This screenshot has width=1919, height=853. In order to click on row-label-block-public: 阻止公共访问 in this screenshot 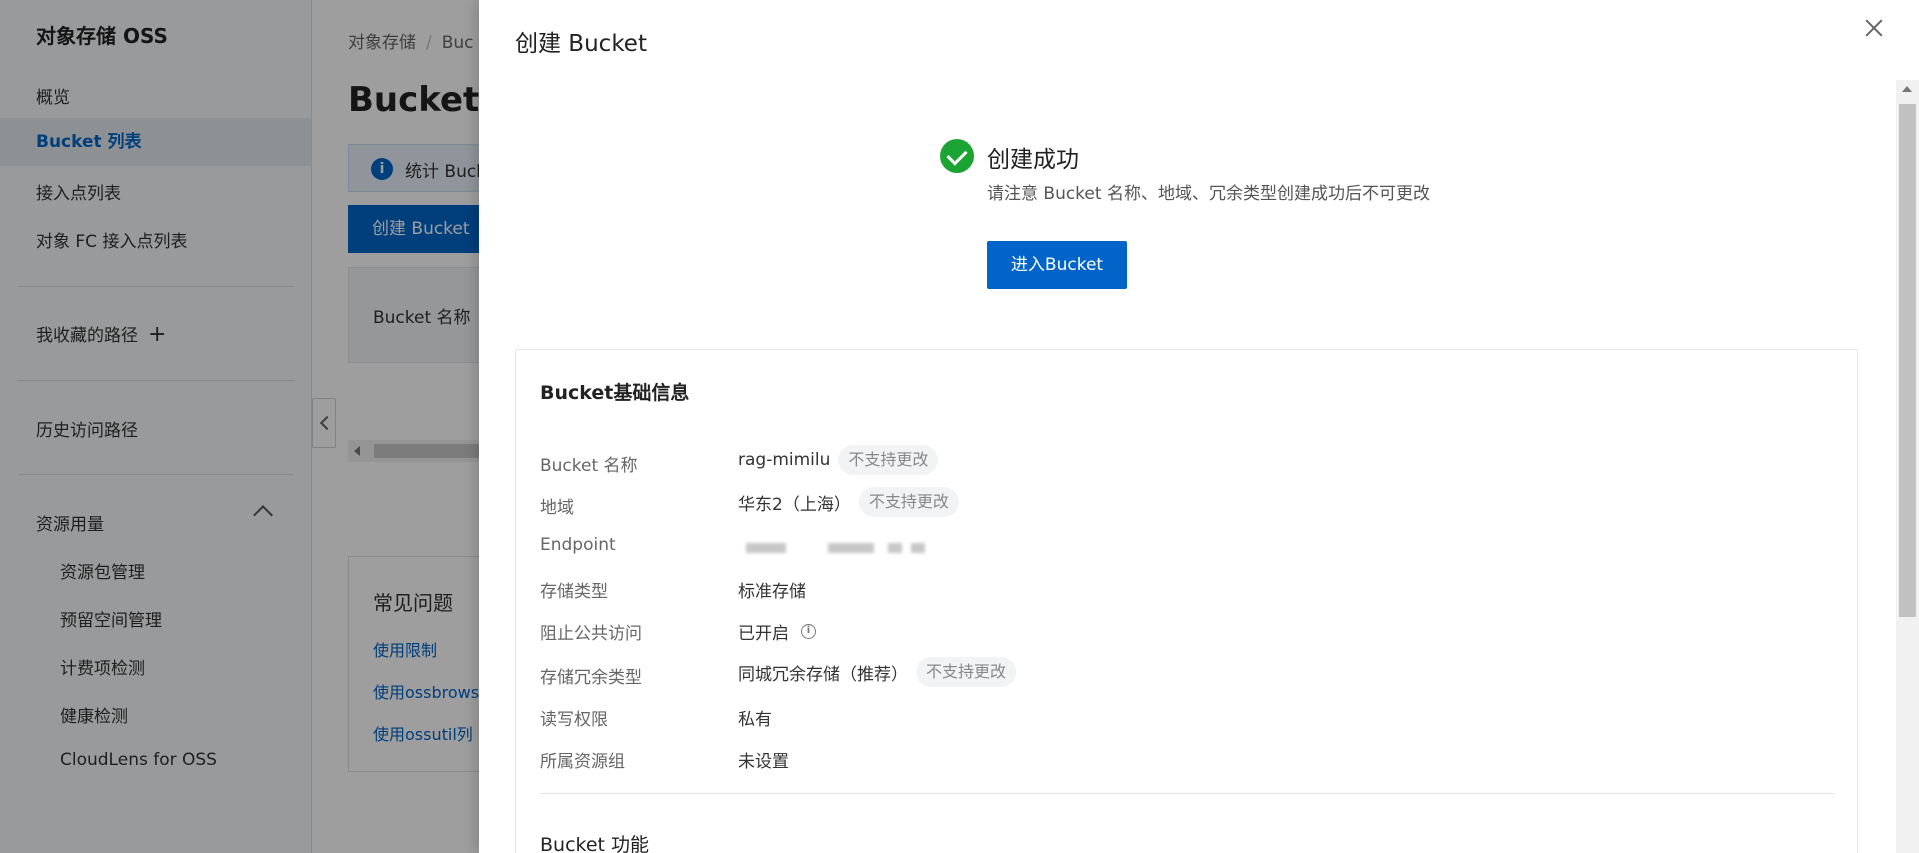, I will do `click(591, 634)`.